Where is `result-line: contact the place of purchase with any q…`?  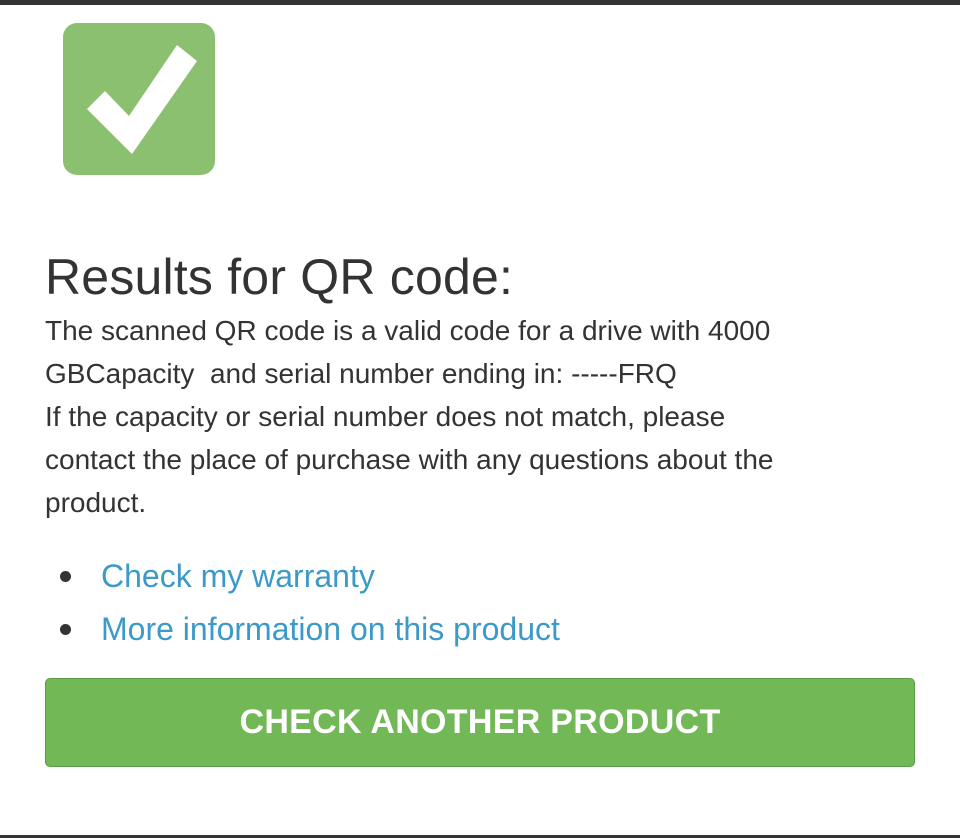
result-line: contact the place of purchase with any q… is located at coordinates (409, 459).